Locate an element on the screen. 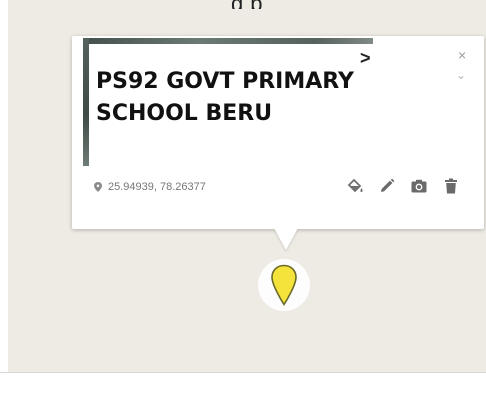  chevron-down-icon: ⌄ is located at coordinates (461, 75).